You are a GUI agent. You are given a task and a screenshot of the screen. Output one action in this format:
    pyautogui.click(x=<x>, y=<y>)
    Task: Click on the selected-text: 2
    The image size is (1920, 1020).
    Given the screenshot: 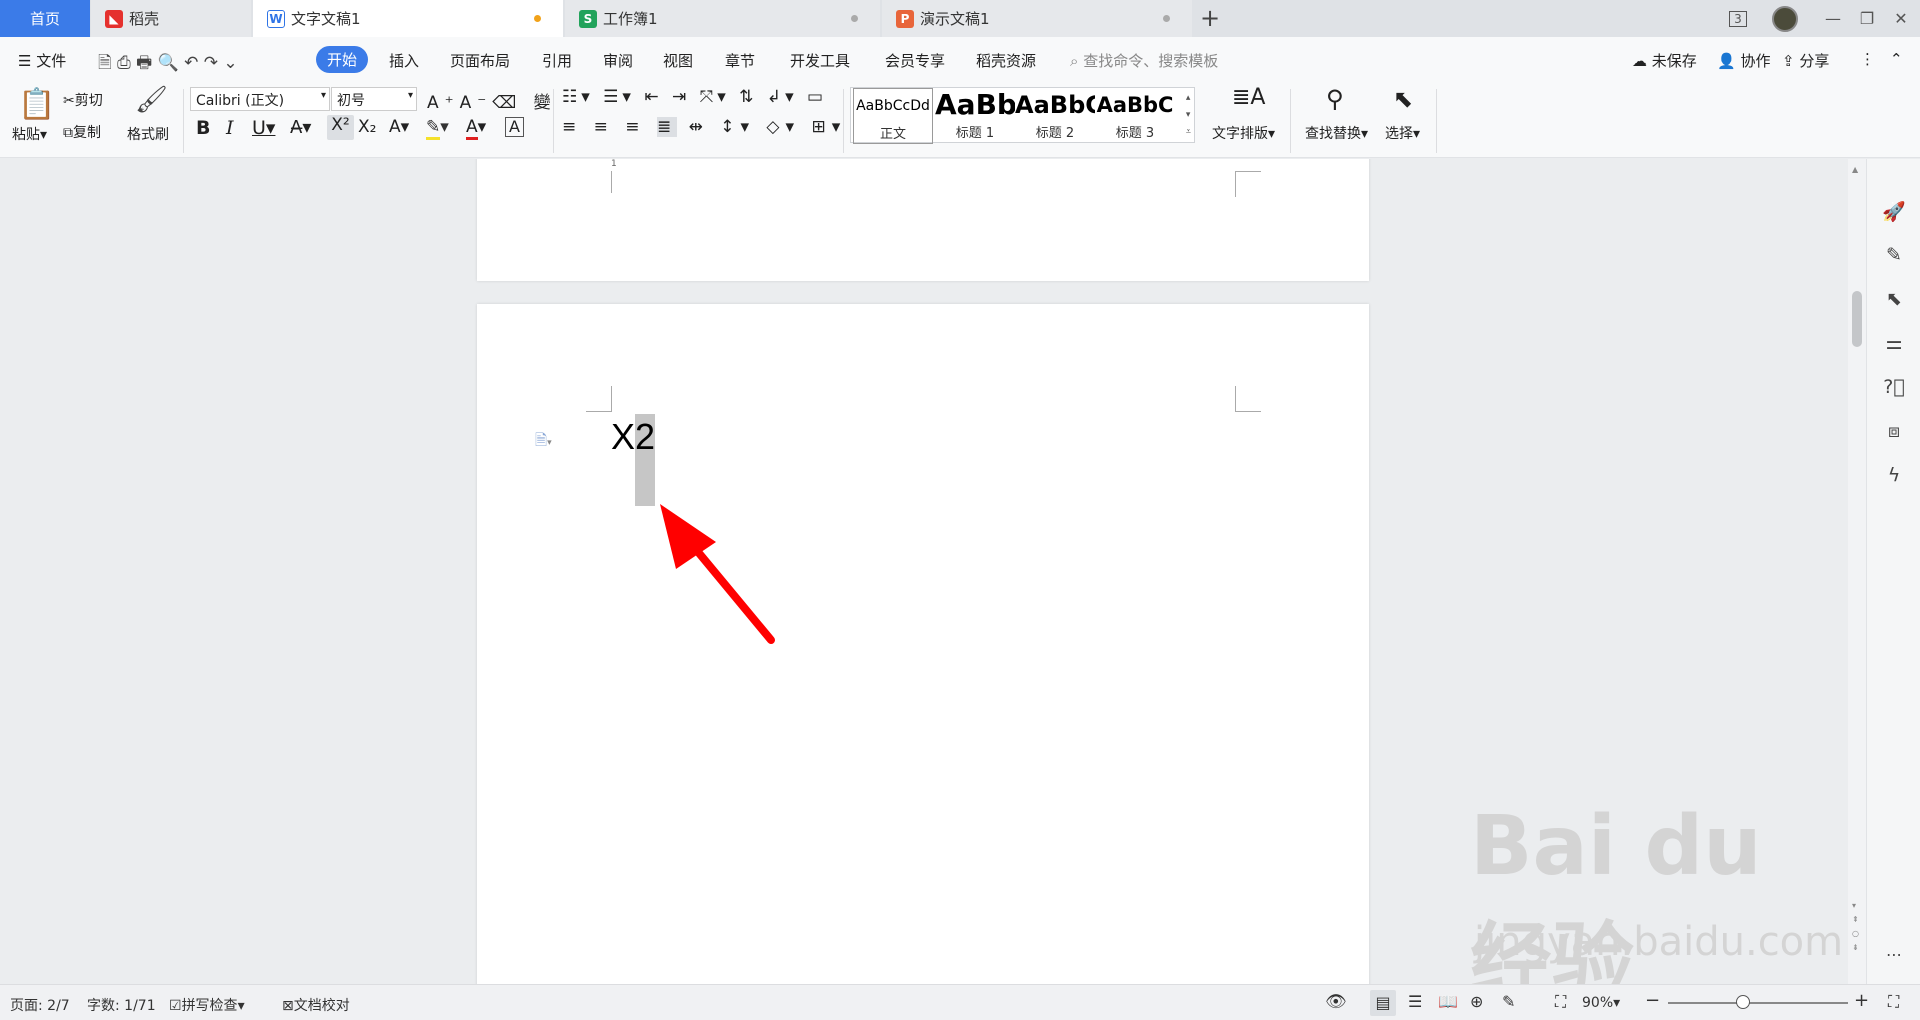 What is the action you would take?
    pyautogui.click(x=645, y=460)
    